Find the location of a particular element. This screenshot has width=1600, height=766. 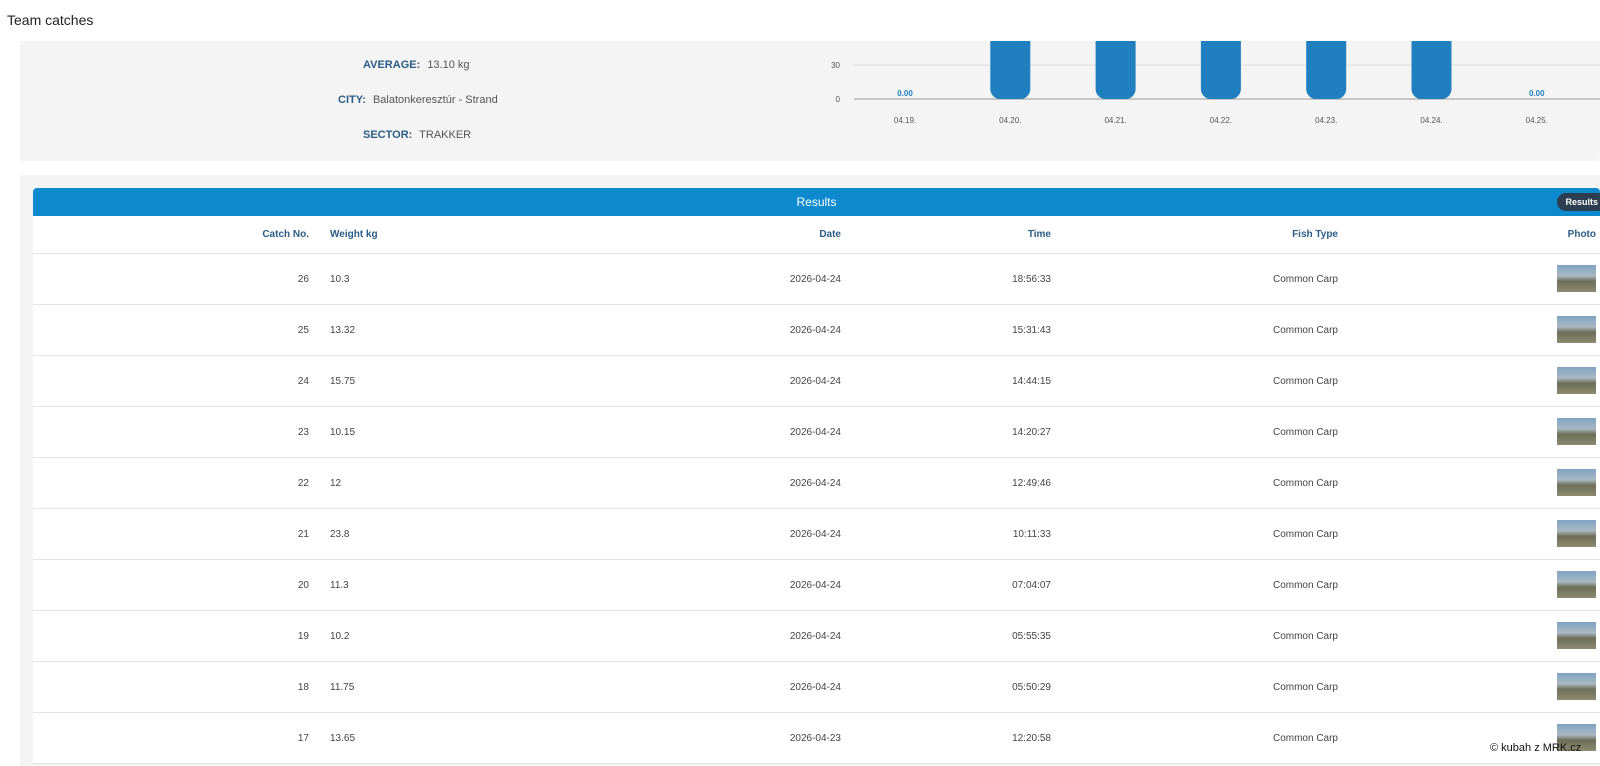

table-row: 24 15.75 2026-04-24 14:44:15 Common Carp is located at coordinates (816, 381).